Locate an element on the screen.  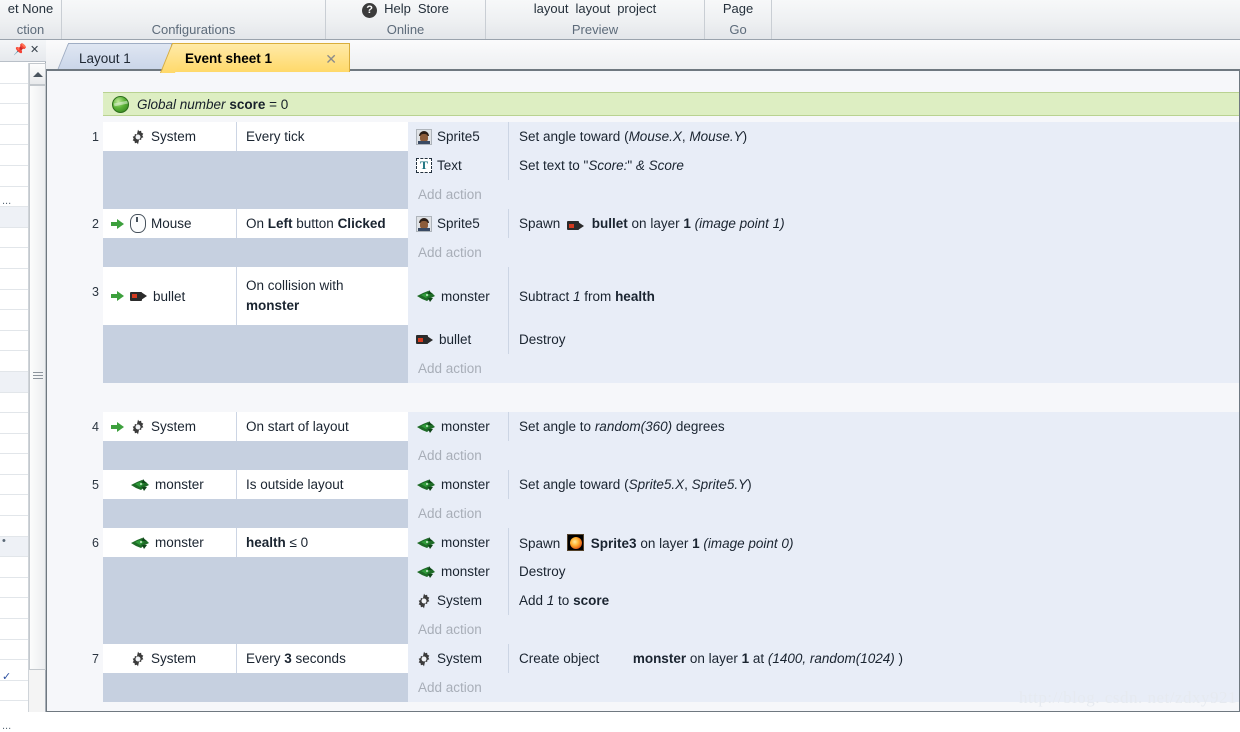
help-icon: ? is located at coordinates (370, 9).